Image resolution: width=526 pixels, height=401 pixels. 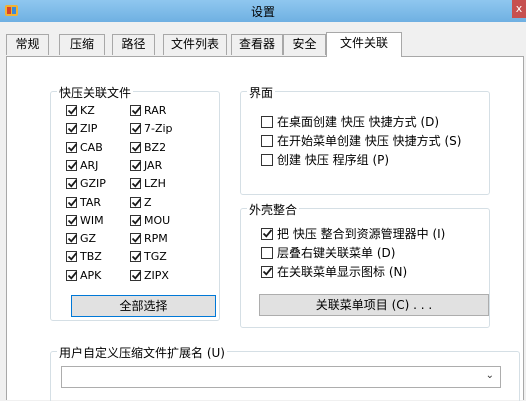 I want to click on association-checkbox: Z, so click(x=141, y=202).